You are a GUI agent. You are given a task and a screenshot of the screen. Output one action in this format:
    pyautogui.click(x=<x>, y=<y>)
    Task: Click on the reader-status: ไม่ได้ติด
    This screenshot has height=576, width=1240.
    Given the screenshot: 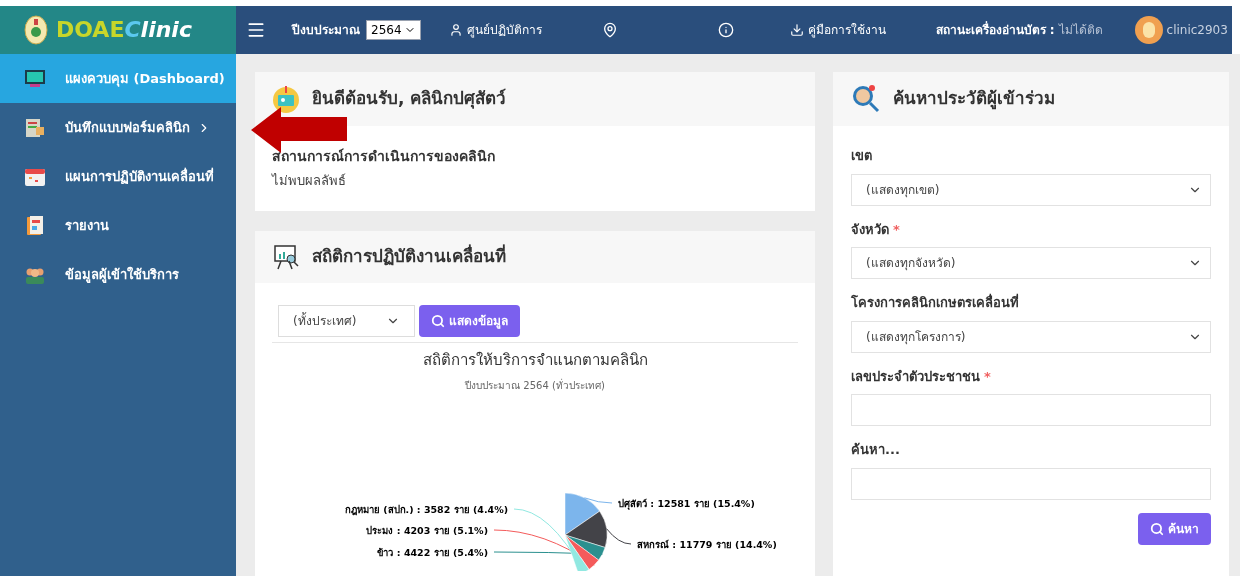 What is the action you would take?
    pyautogui.click(x=1080, y=30)
    